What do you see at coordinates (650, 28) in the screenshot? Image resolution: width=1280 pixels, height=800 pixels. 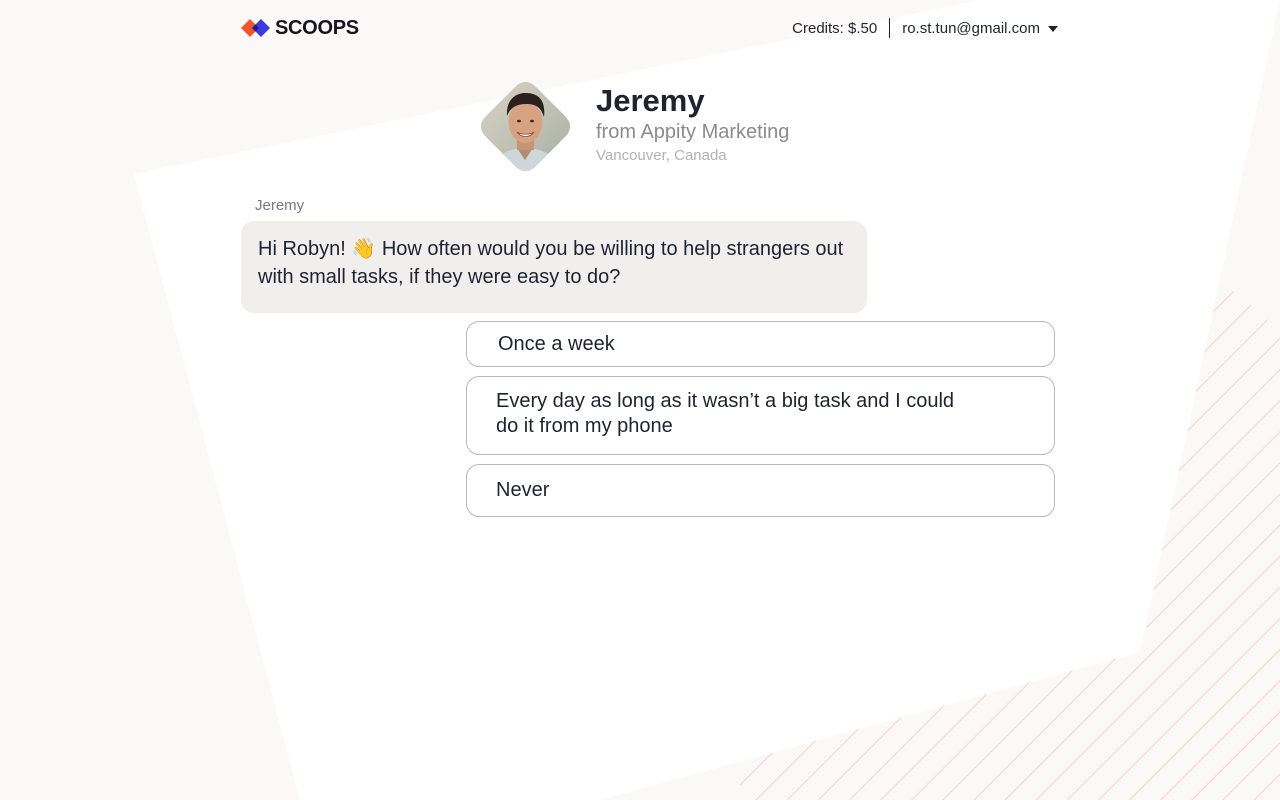 I see `top-header: SCOOPS Credits: $.50 ro.st.tun@gmail.com` at bounding box center [650, 28].